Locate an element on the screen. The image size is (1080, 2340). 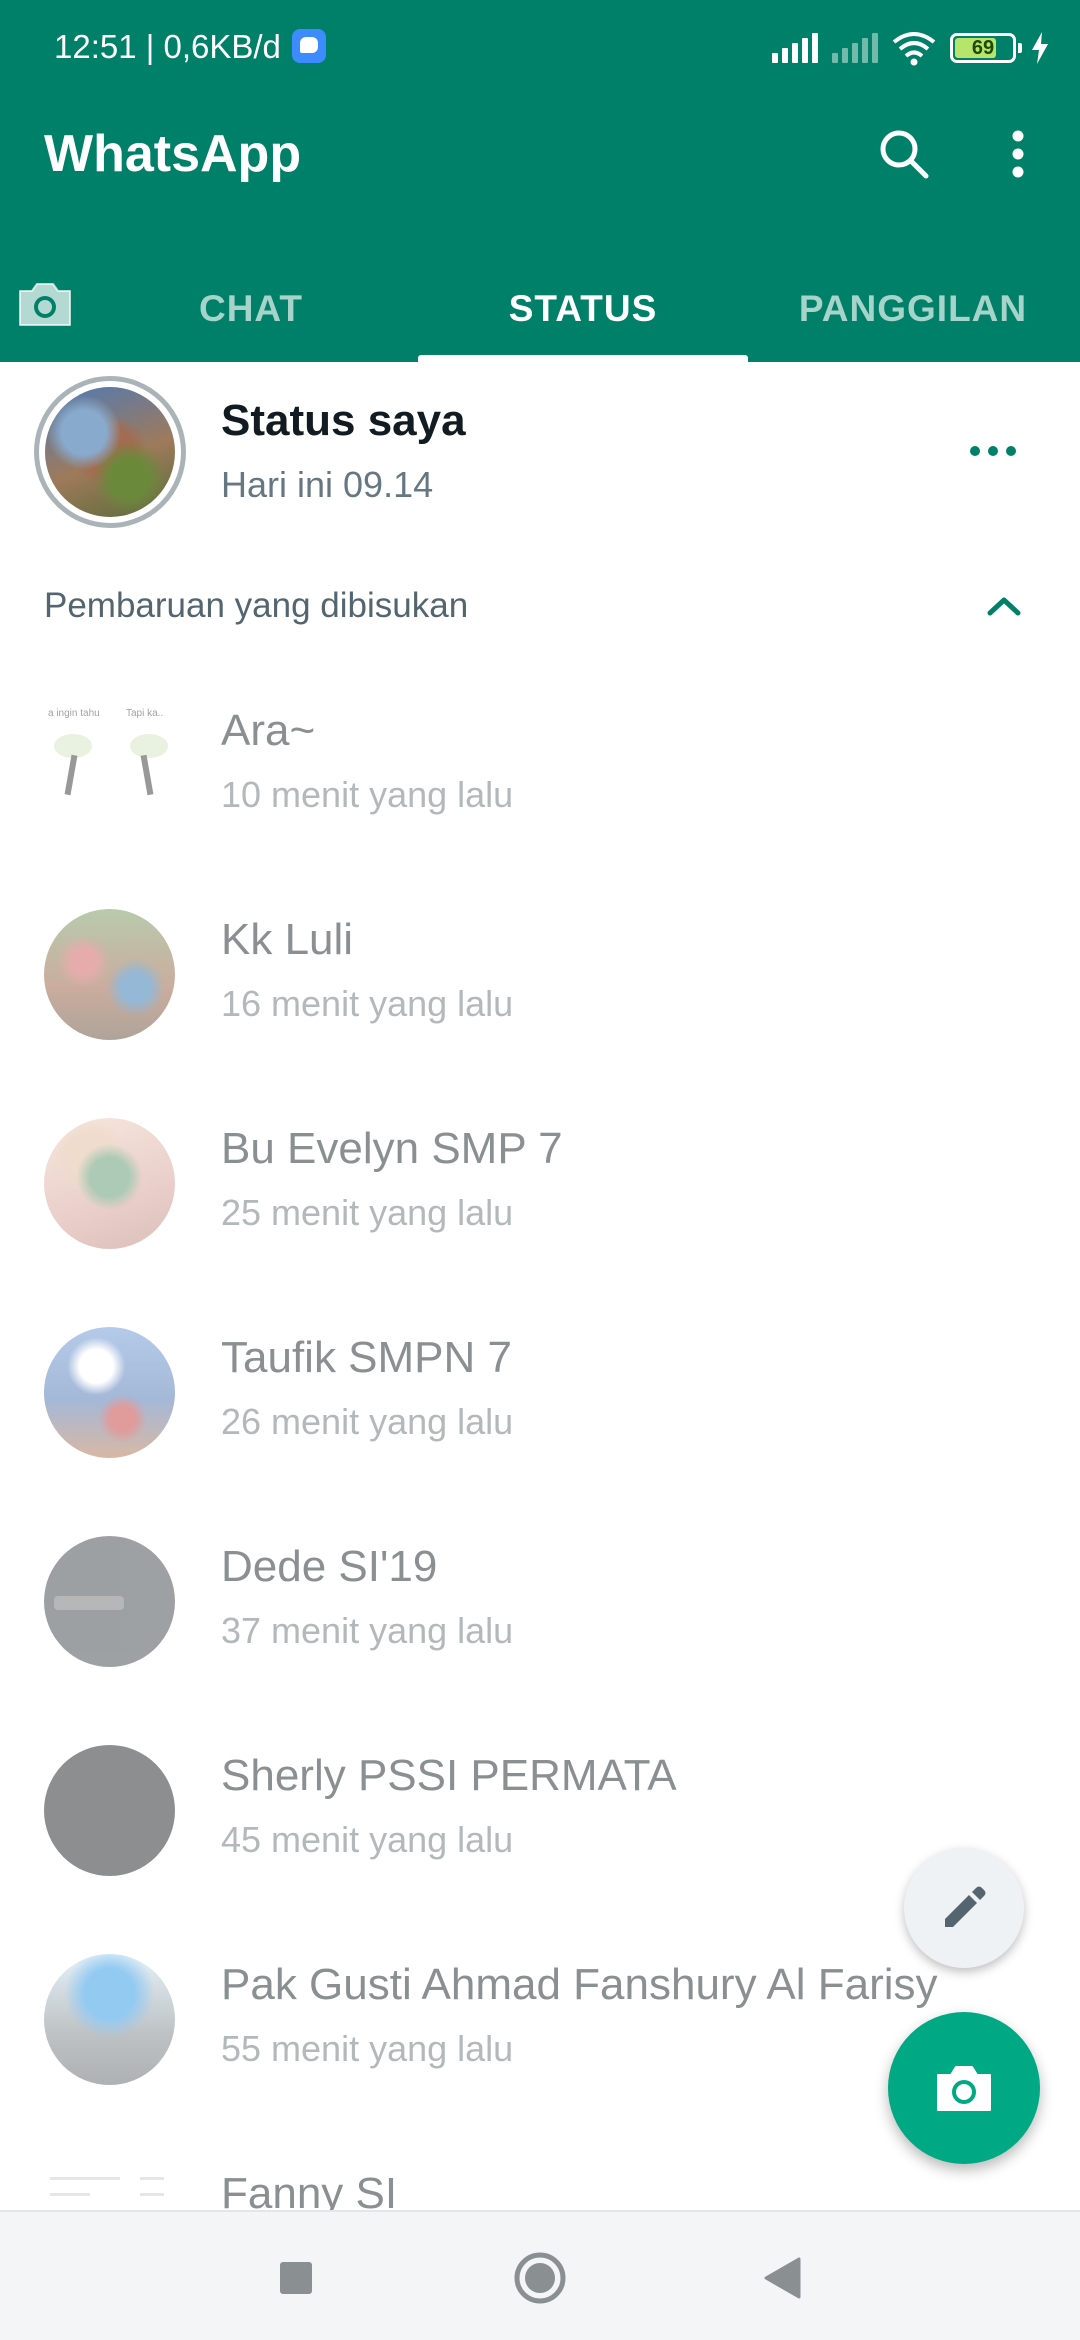
camera-status-button is located at coordinates (964, 2088).